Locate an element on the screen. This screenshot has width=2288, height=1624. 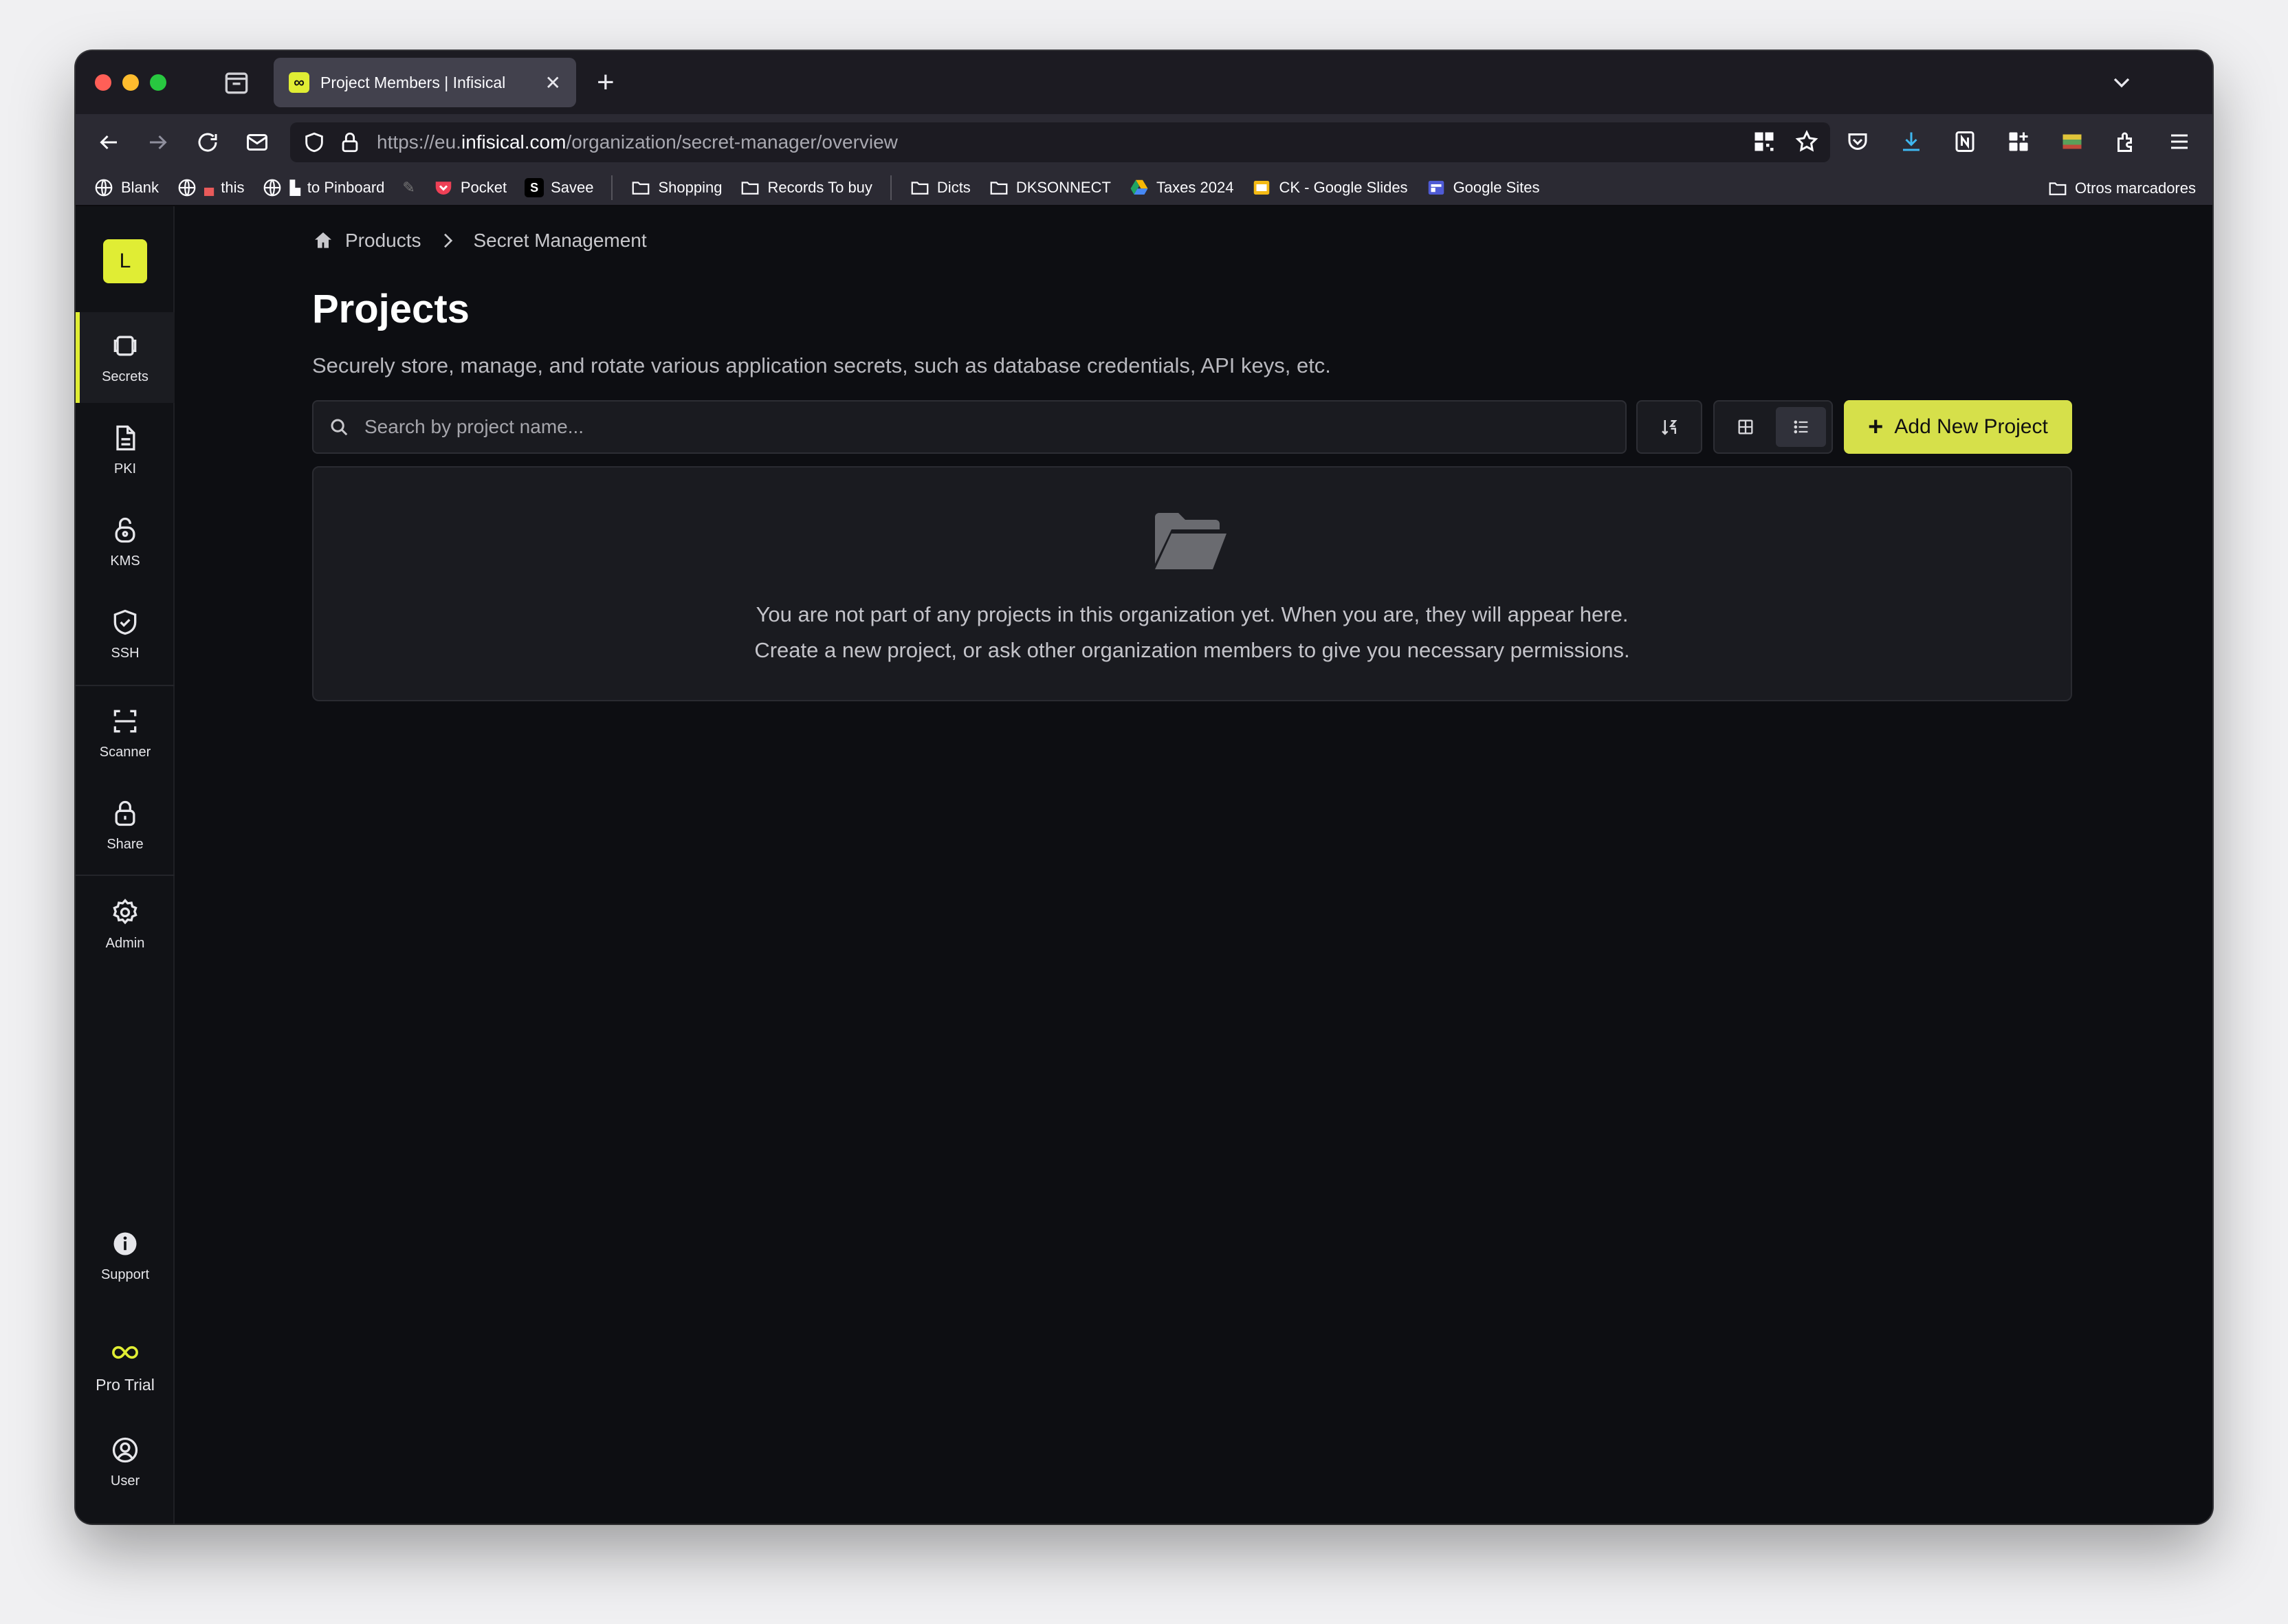
back-icon is located at coordinates (109, 142).